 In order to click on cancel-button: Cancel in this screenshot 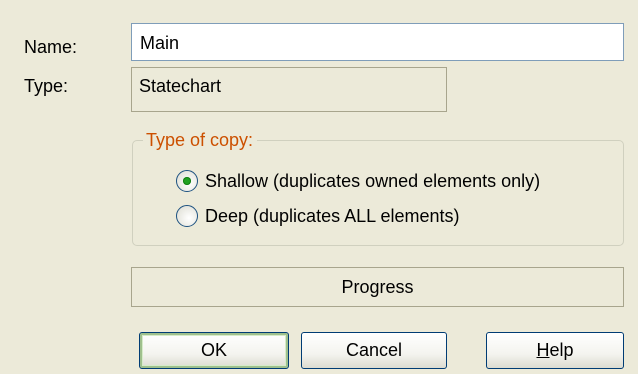, I will do `click(374, 350)`.